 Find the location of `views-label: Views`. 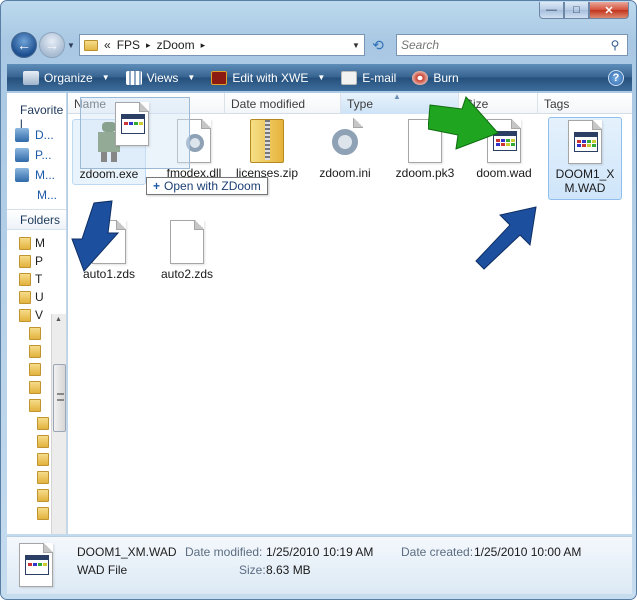

views-label: Views is located at coordinates (162, 77).